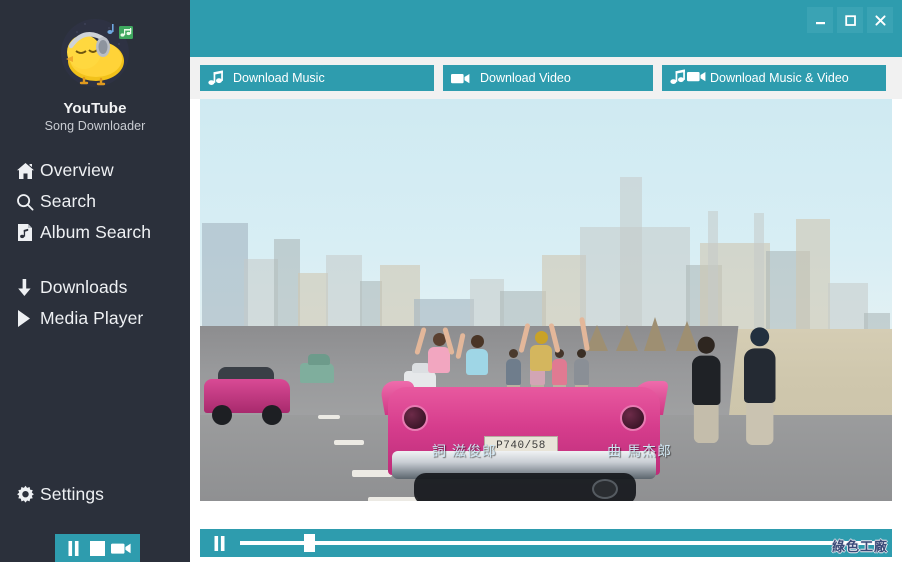  What do you see at coordinates (552, 451) in the screenshot?
I see `video-subtitle-credits: 詞 滋俊郎 曲 馬杰郎` at bounding box center [552, 451].